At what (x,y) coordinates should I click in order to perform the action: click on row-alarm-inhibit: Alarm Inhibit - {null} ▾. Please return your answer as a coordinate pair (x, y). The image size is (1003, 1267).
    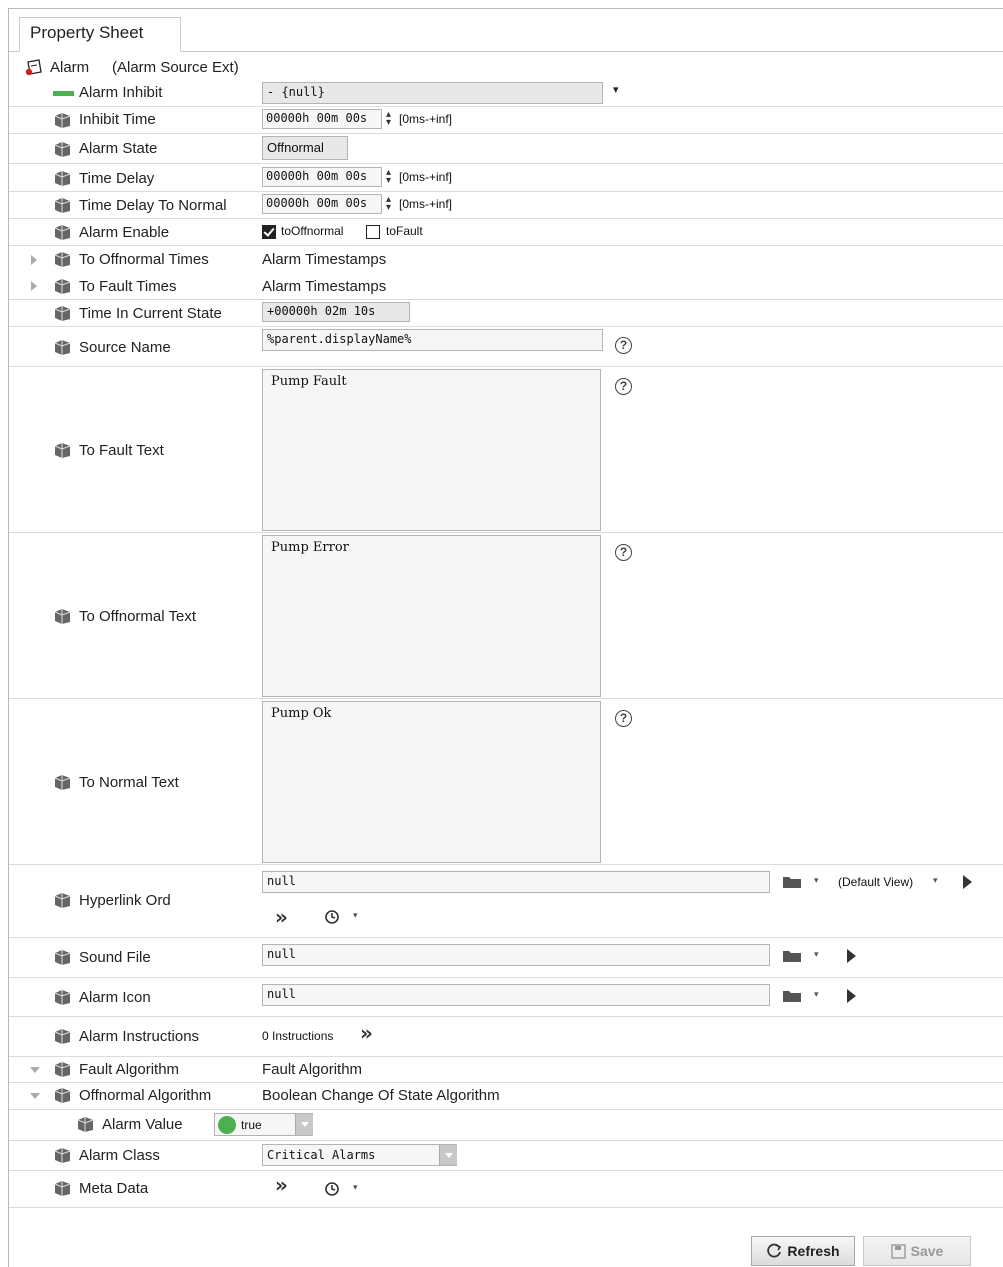
    Looking at the image, I should click on (506, 93).